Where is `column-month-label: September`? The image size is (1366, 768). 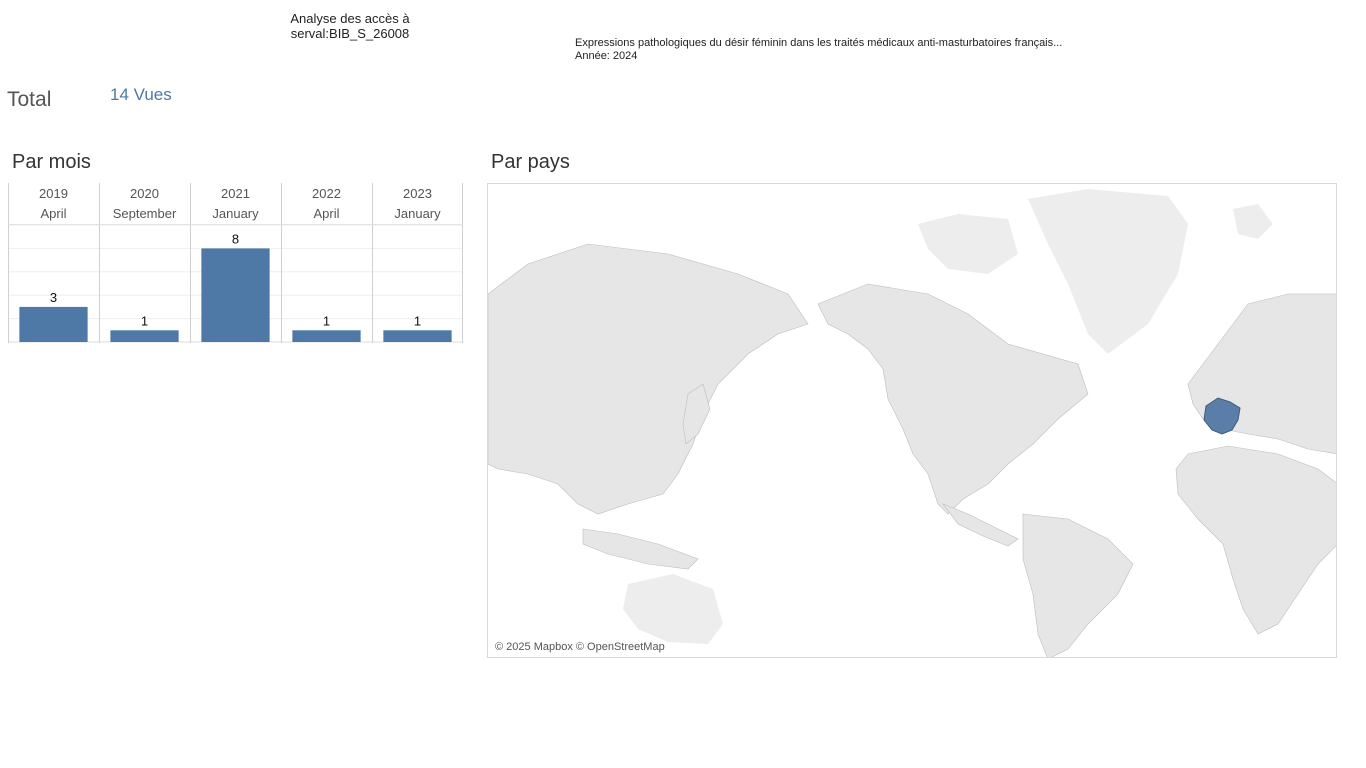
column-month-label: September is located at coordinates (145, 213).